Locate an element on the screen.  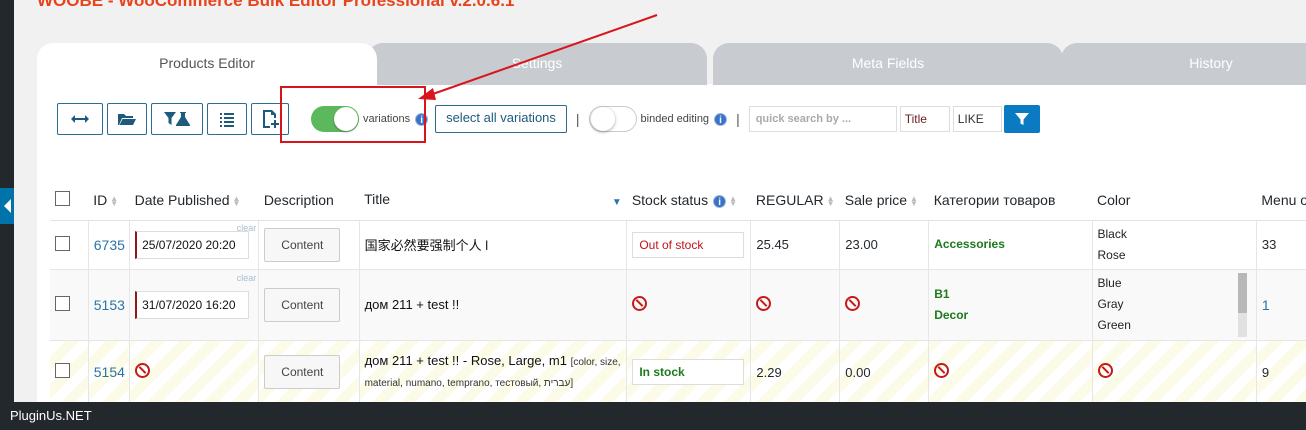
binded-editing-toggle is located at coordinates (612, 119).